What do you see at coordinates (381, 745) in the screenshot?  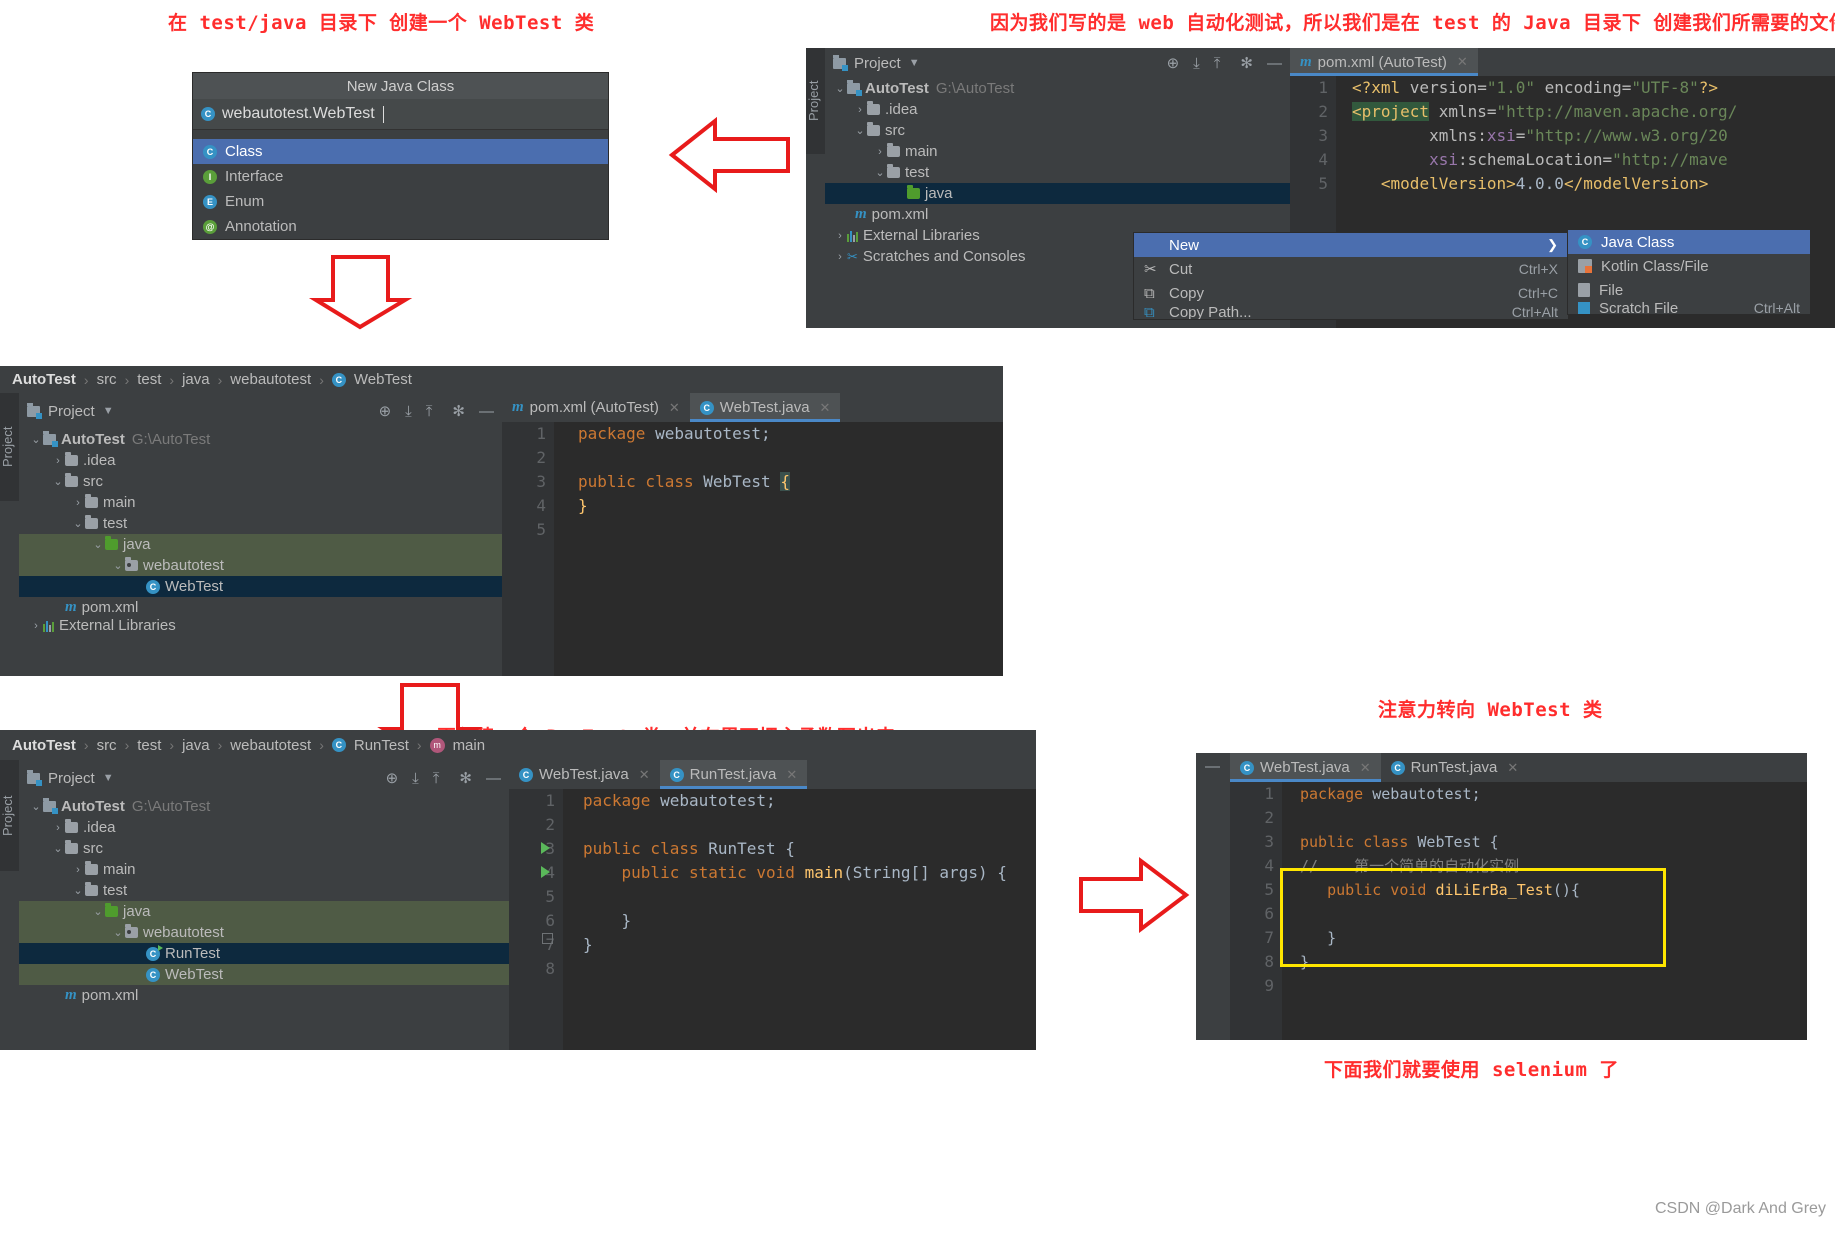 I see `breadcrumb-item-runtest: RunTest` at bounding box center [381, 745].